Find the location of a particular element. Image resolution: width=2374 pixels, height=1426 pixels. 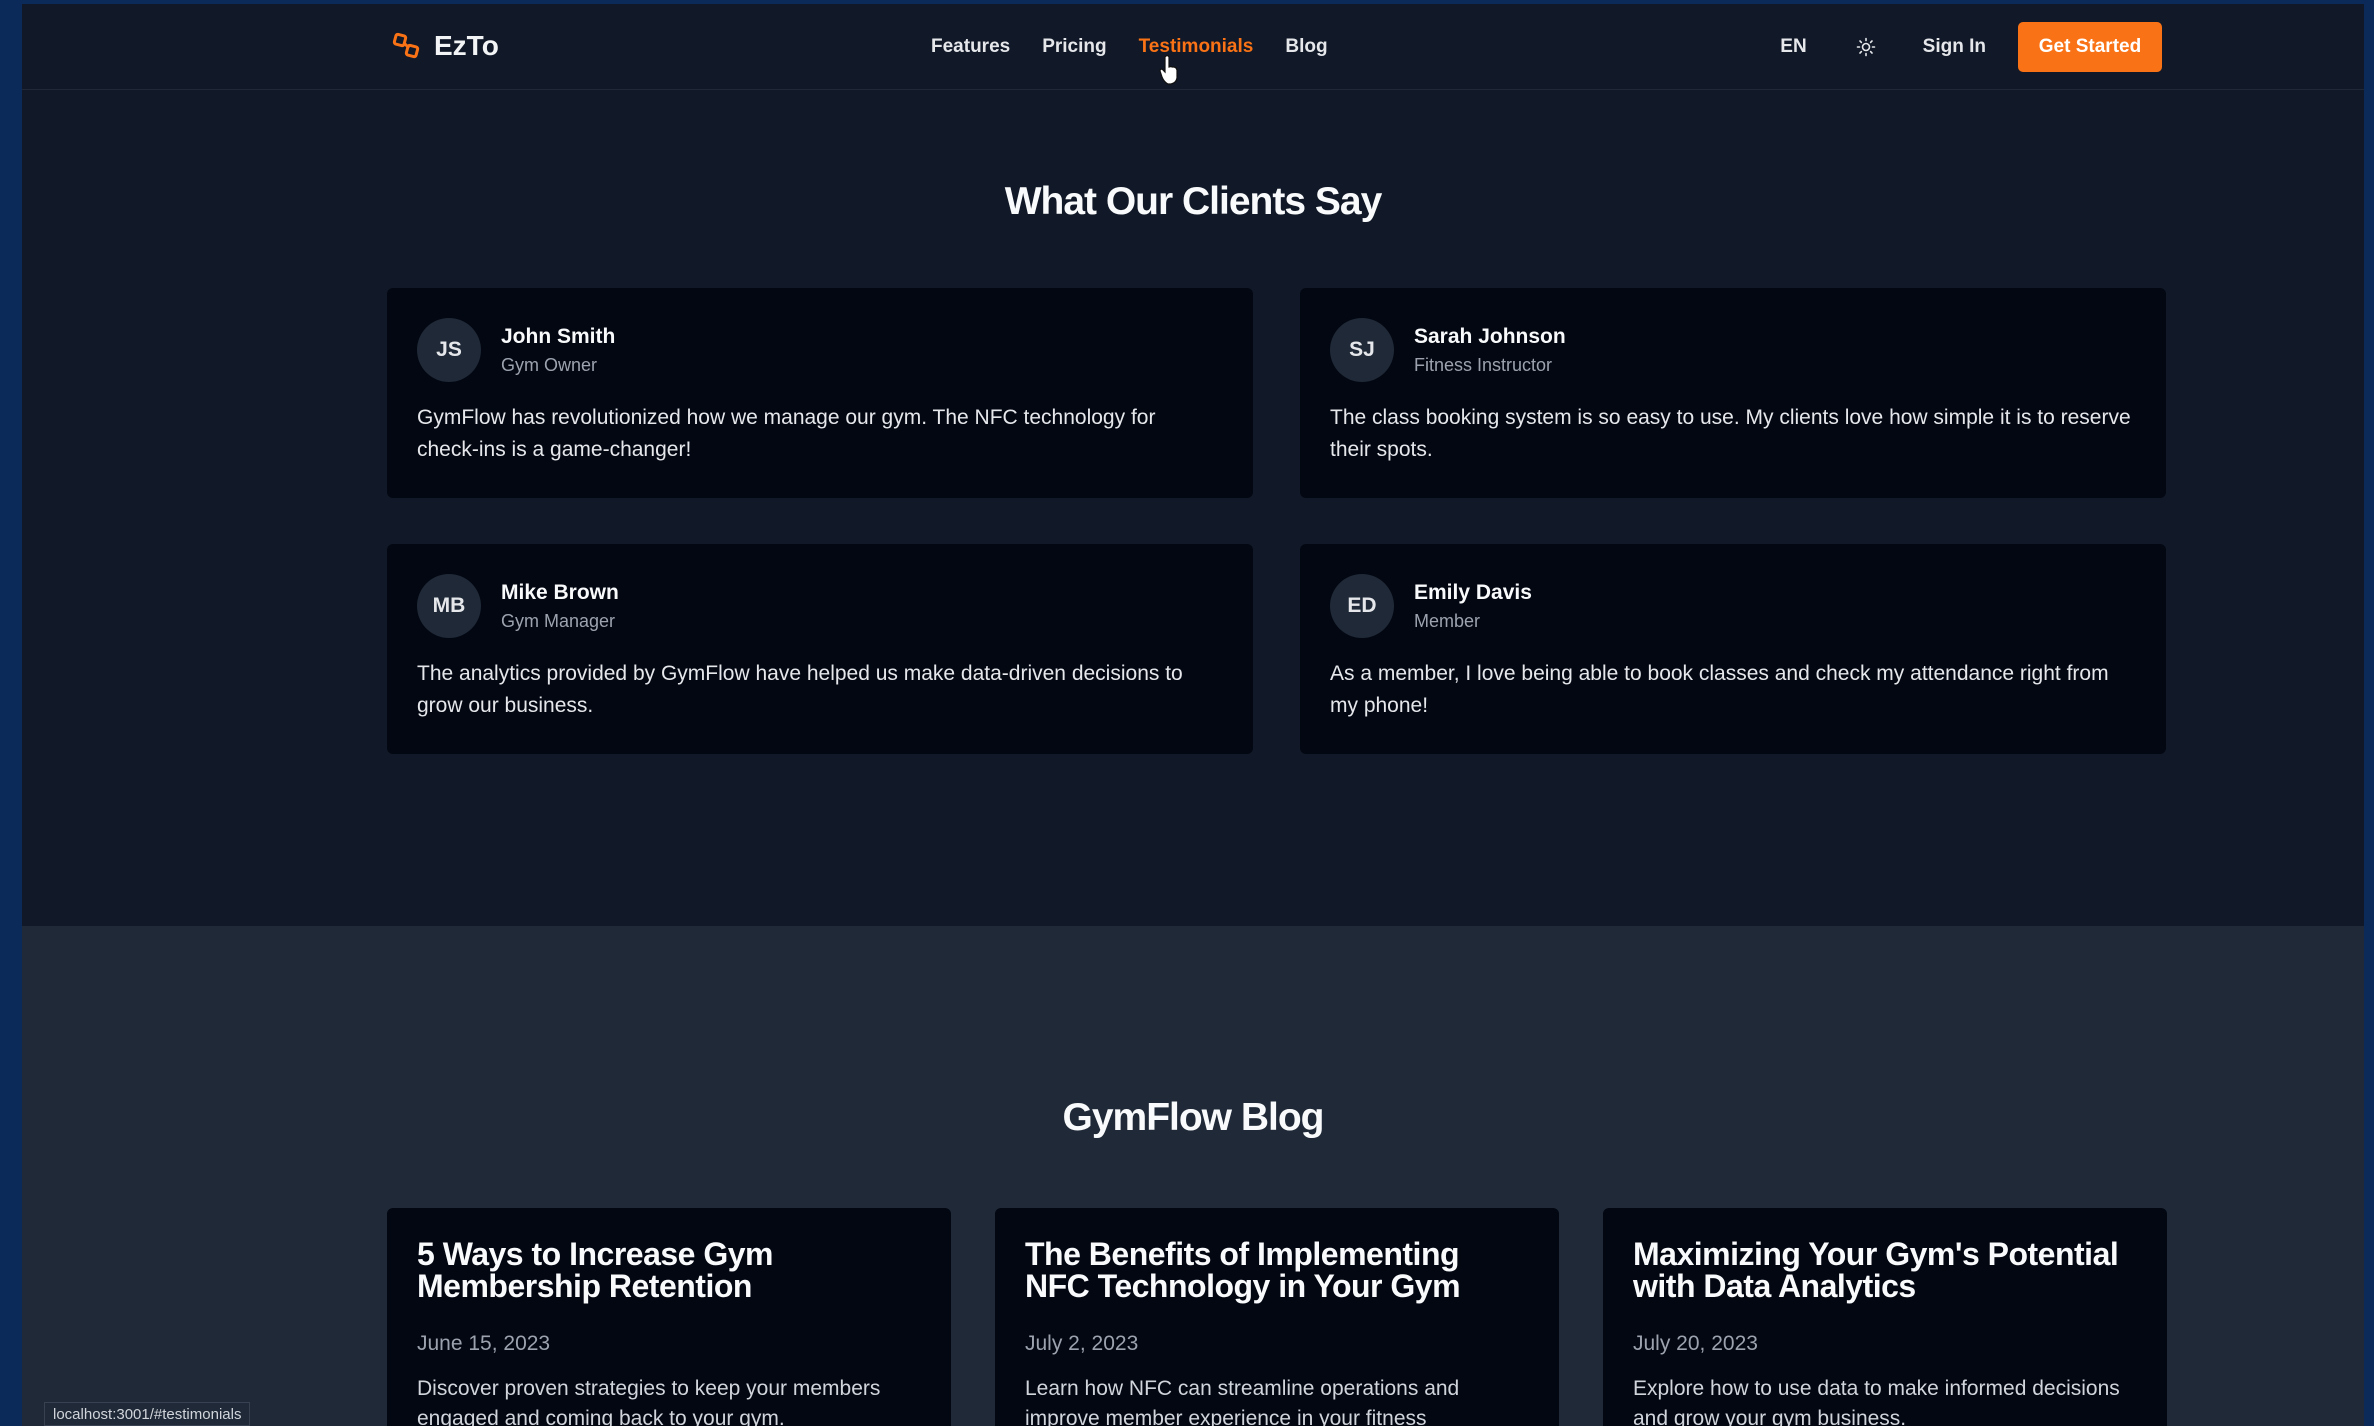

theme-toggle-button is located at coordinates (1866, 47).